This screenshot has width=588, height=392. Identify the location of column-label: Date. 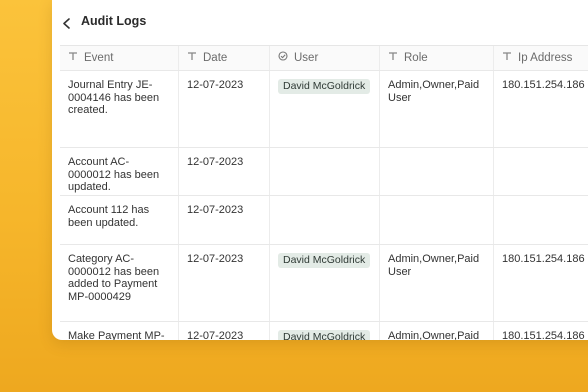
(215, 57).